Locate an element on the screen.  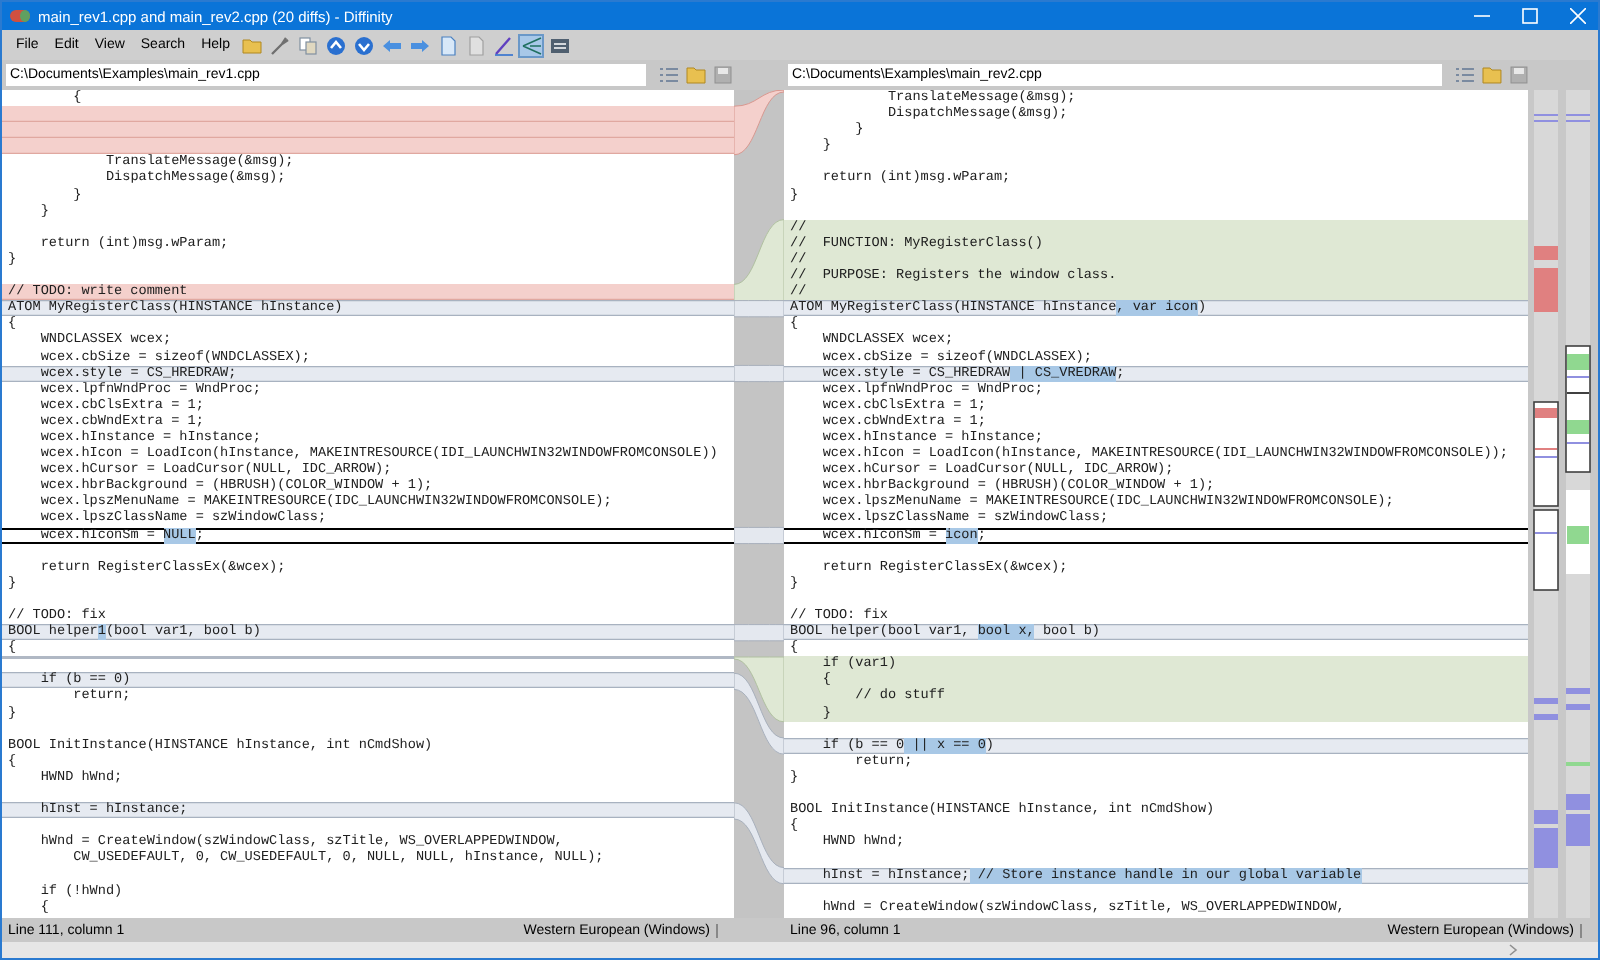
connector-lines-button is located at coordinates (531, 45).